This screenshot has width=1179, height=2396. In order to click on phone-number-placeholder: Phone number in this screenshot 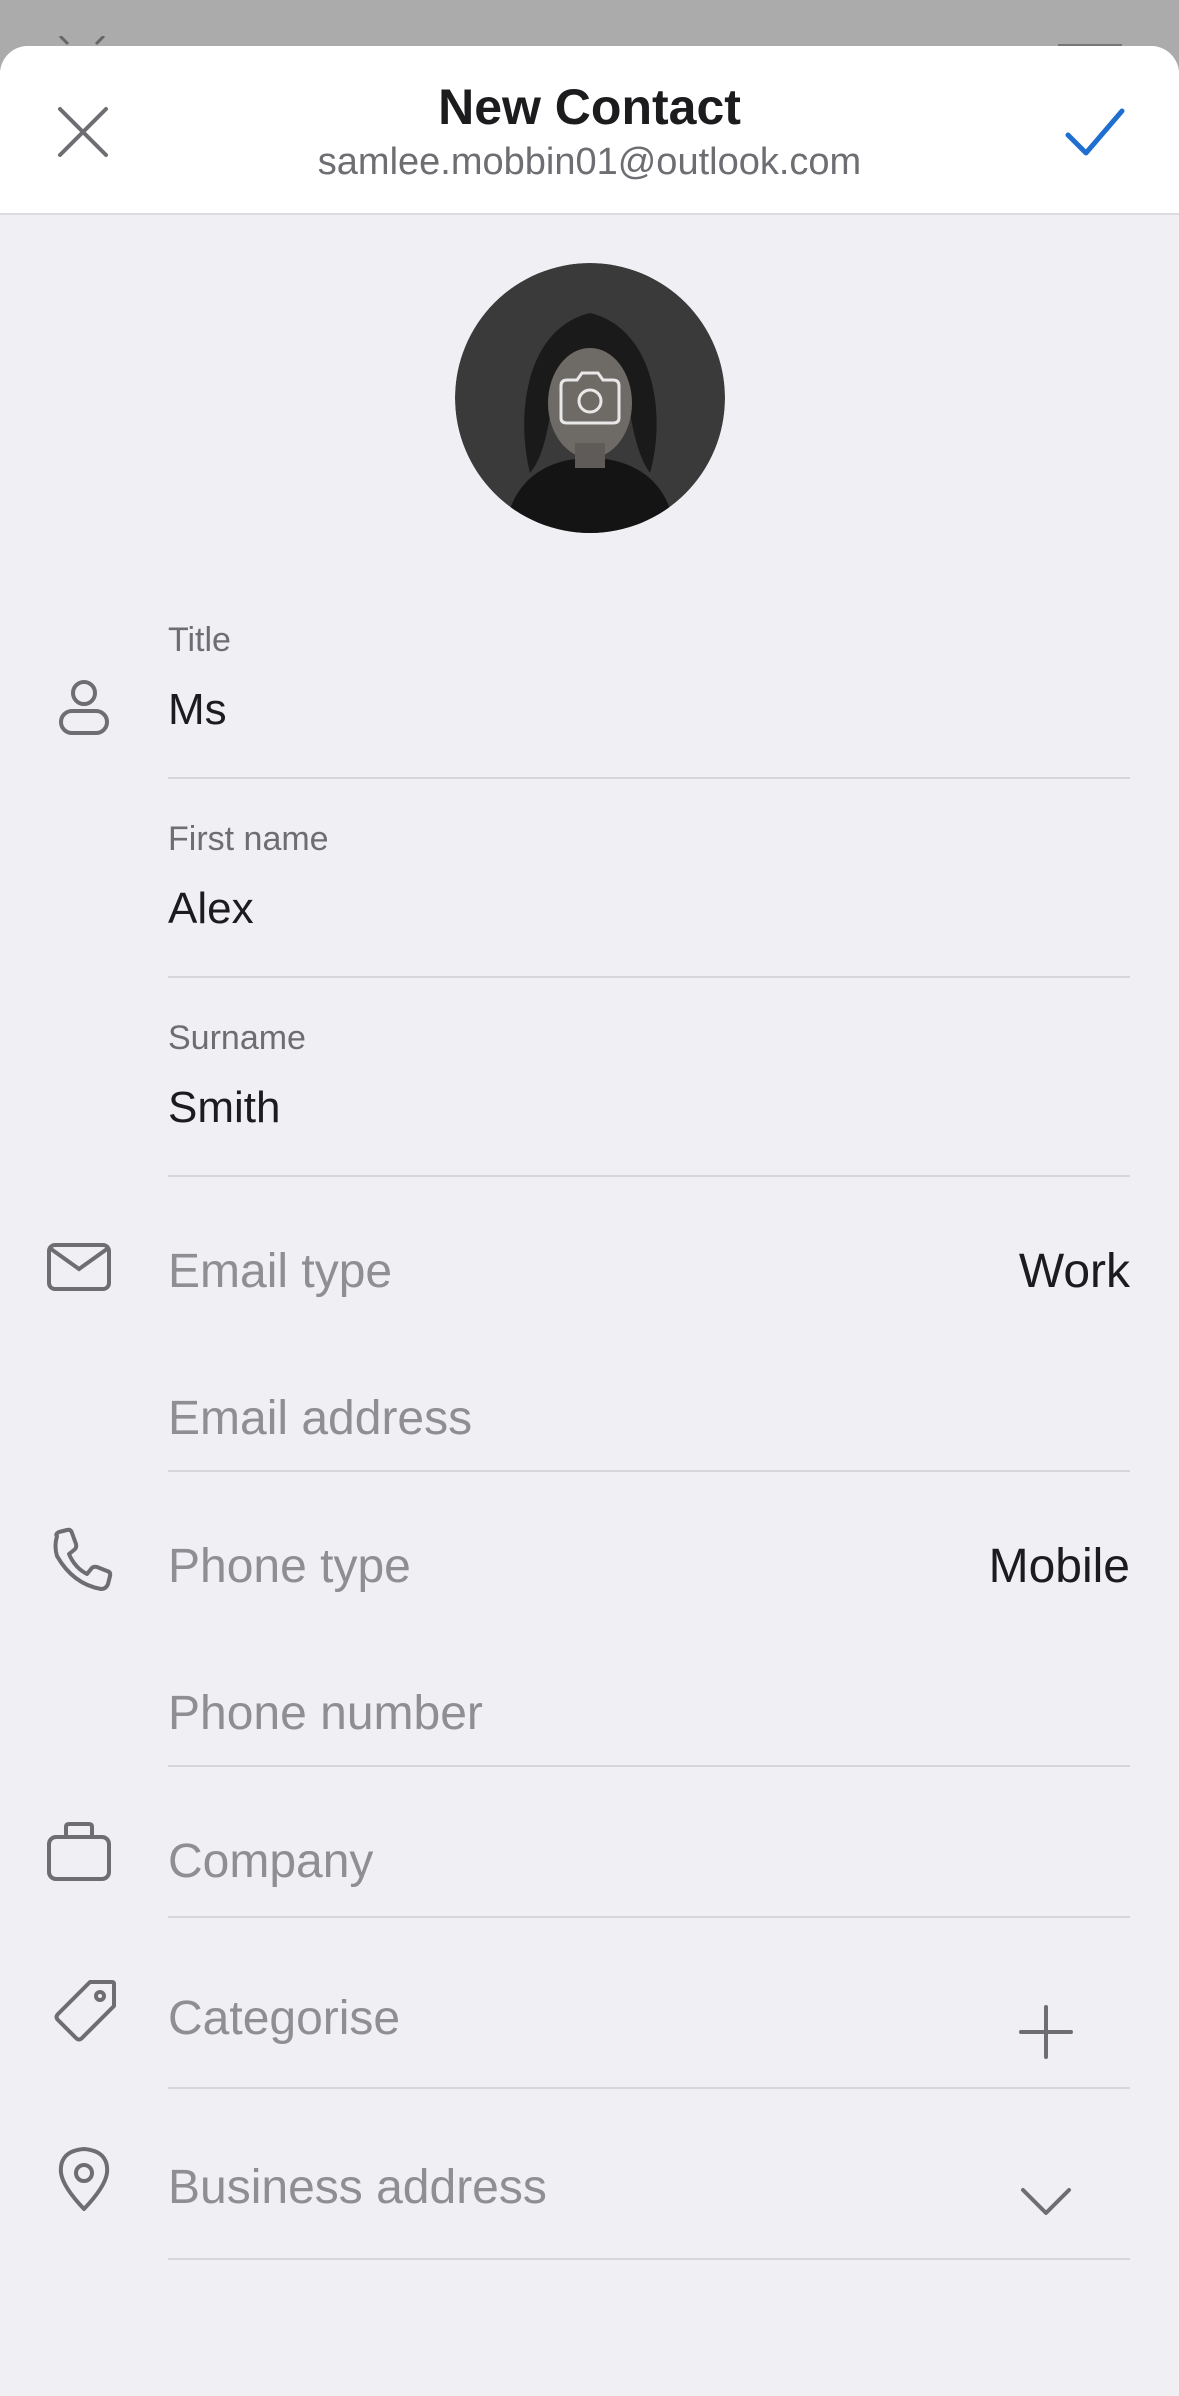, I will do `click(325, 1713)`.